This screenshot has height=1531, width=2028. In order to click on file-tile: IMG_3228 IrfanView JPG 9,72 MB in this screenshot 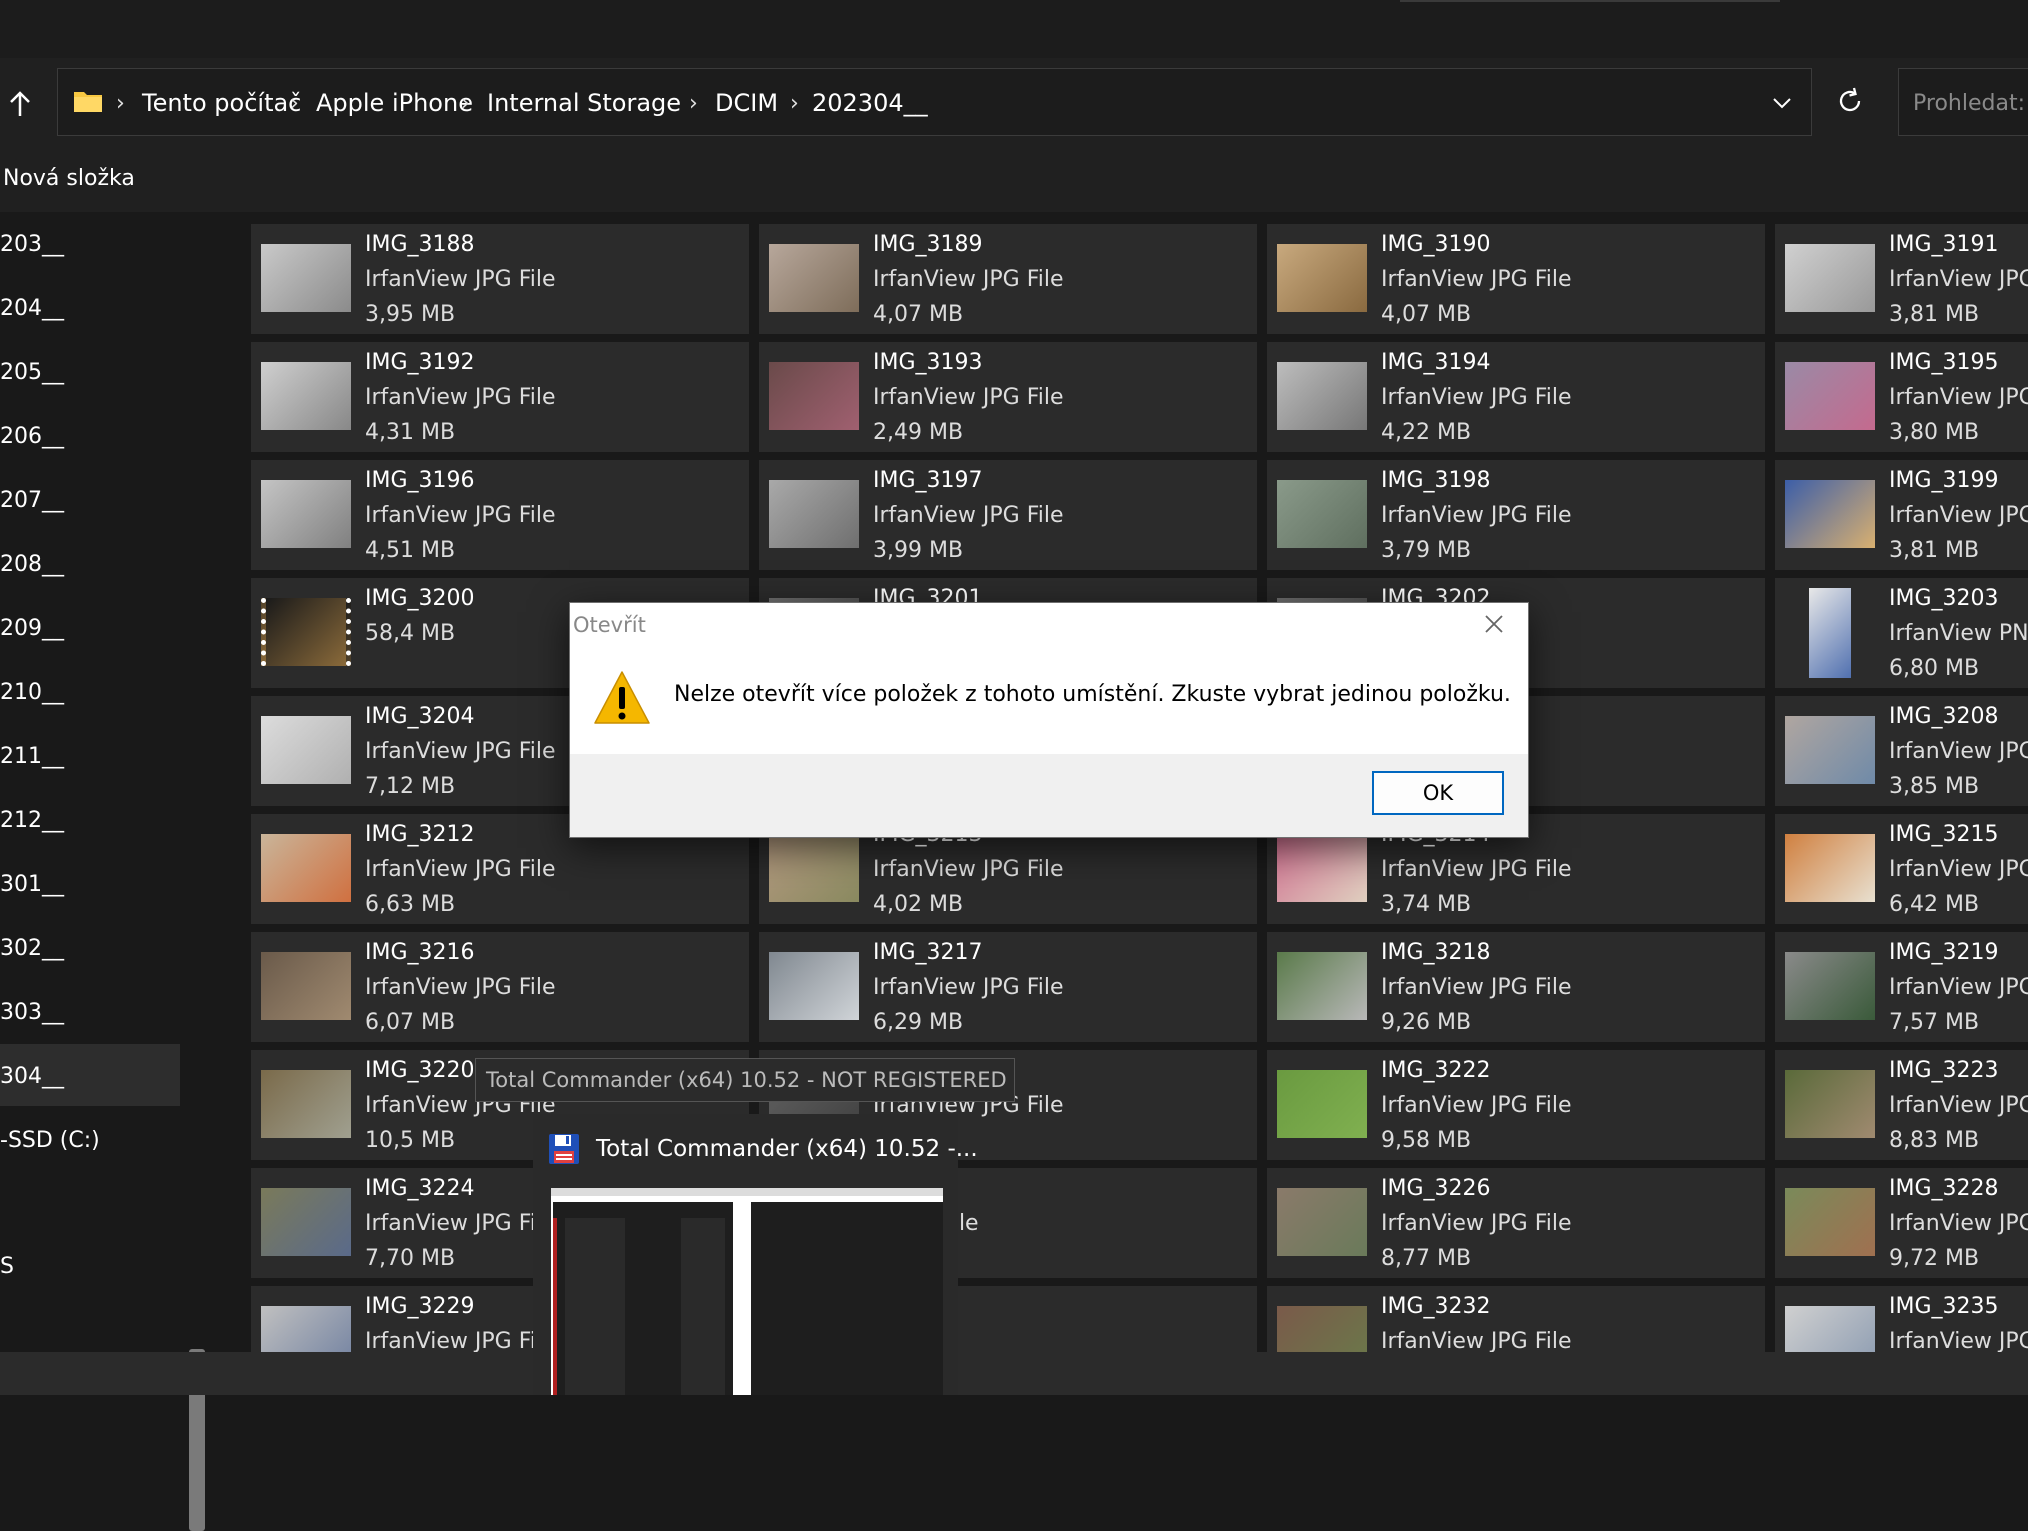, I will do `click(1901, 1223)`.